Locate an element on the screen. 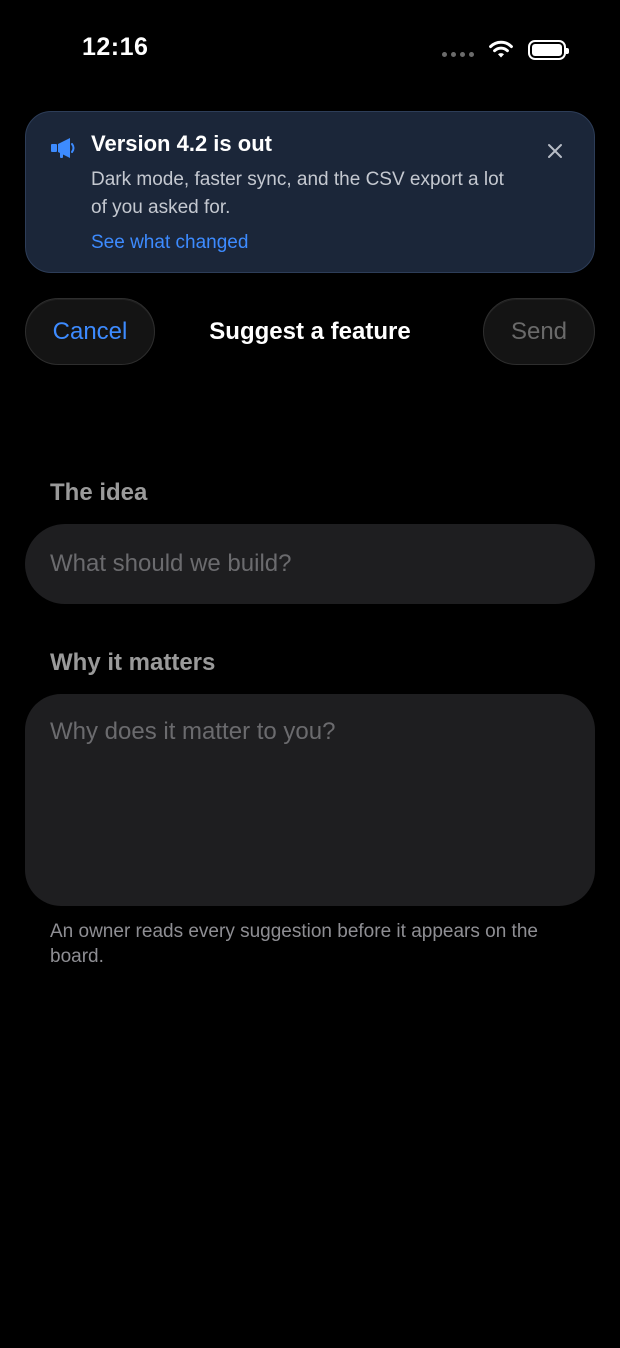  close-banner-button is located at coordinates (555, 151).